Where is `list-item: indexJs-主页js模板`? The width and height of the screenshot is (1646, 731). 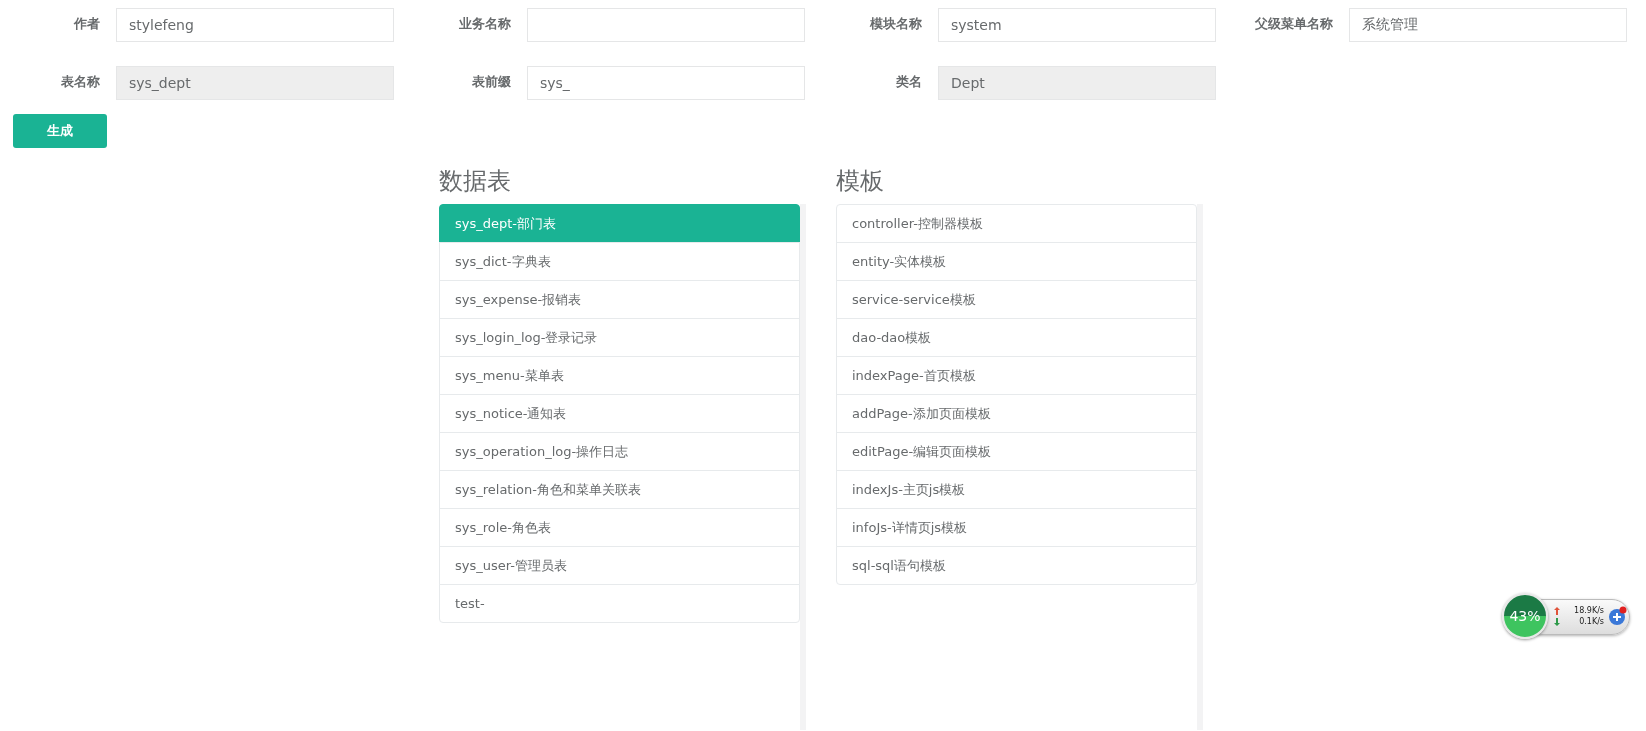
list-item: indexJs-主页js模板 is located at coordinates (1016, 489).